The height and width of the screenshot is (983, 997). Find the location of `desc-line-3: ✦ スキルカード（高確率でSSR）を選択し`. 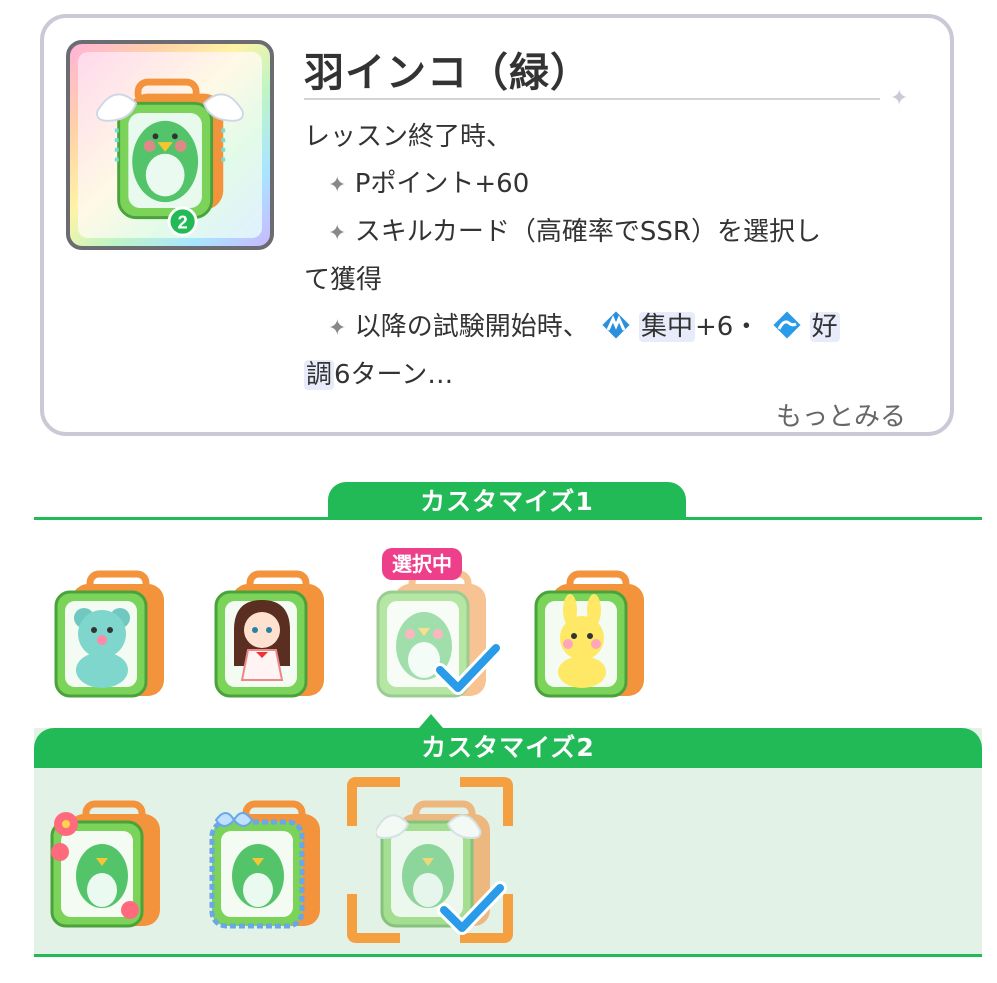

desc-line-3: ✦ スキルカード（高確率でSSR）を選択し is located at coordinates (574, 232).